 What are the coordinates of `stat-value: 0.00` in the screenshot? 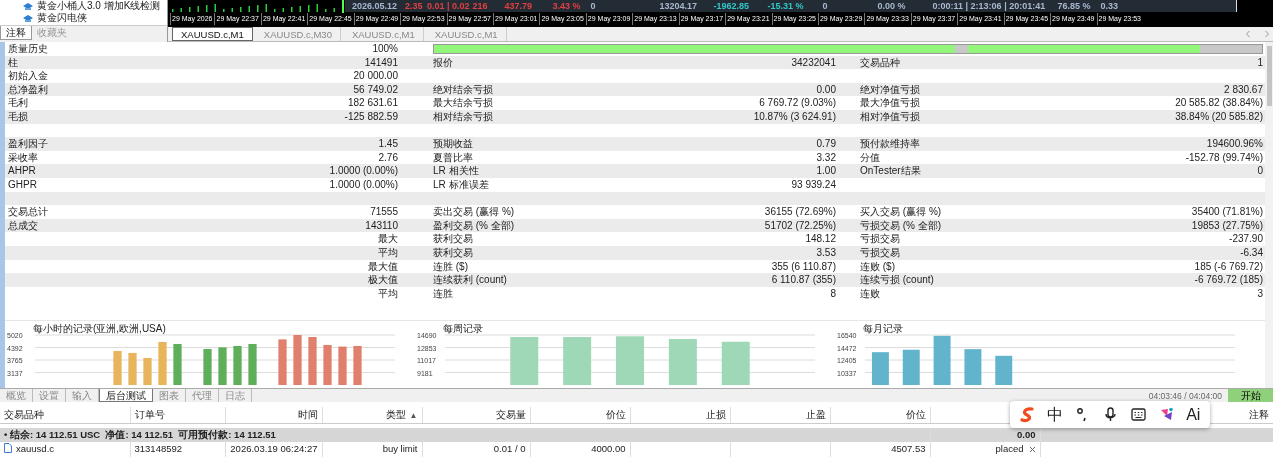 It's located at (826, 89).